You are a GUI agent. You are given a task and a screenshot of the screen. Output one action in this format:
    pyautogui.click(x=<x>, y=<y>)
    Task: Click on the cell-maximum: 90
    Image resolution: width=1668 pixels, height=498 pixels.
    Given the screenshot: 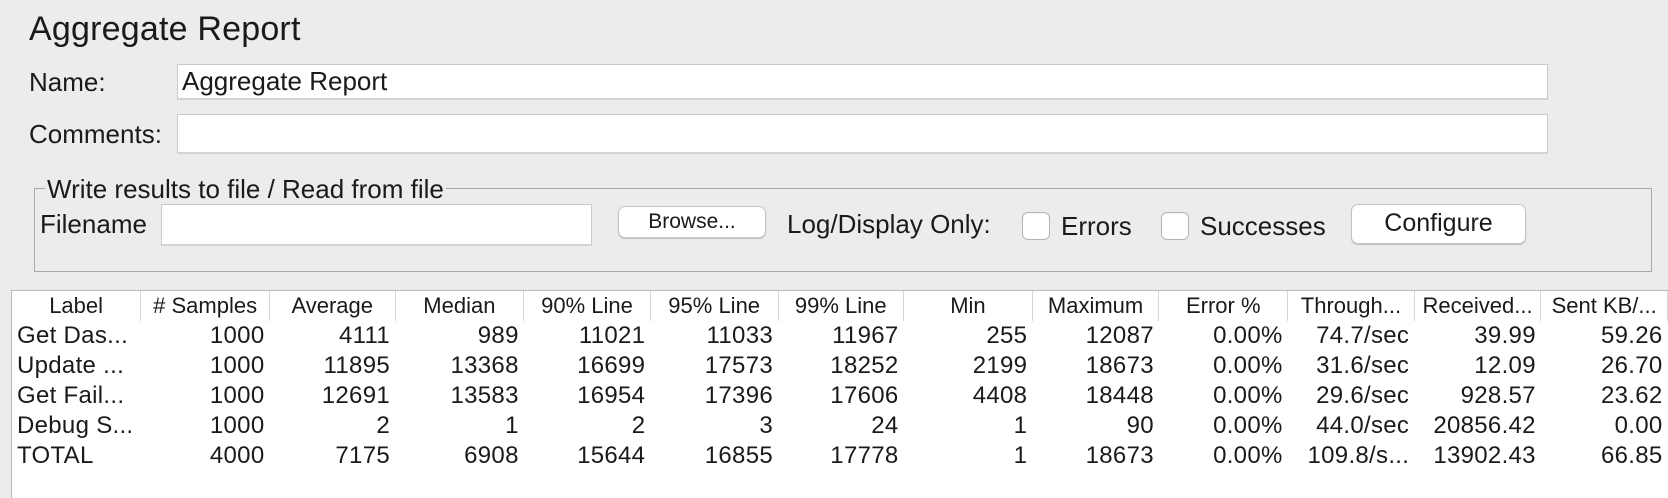 What is the action you would take?
    pyautogui.click(x=1140, y=425)
    